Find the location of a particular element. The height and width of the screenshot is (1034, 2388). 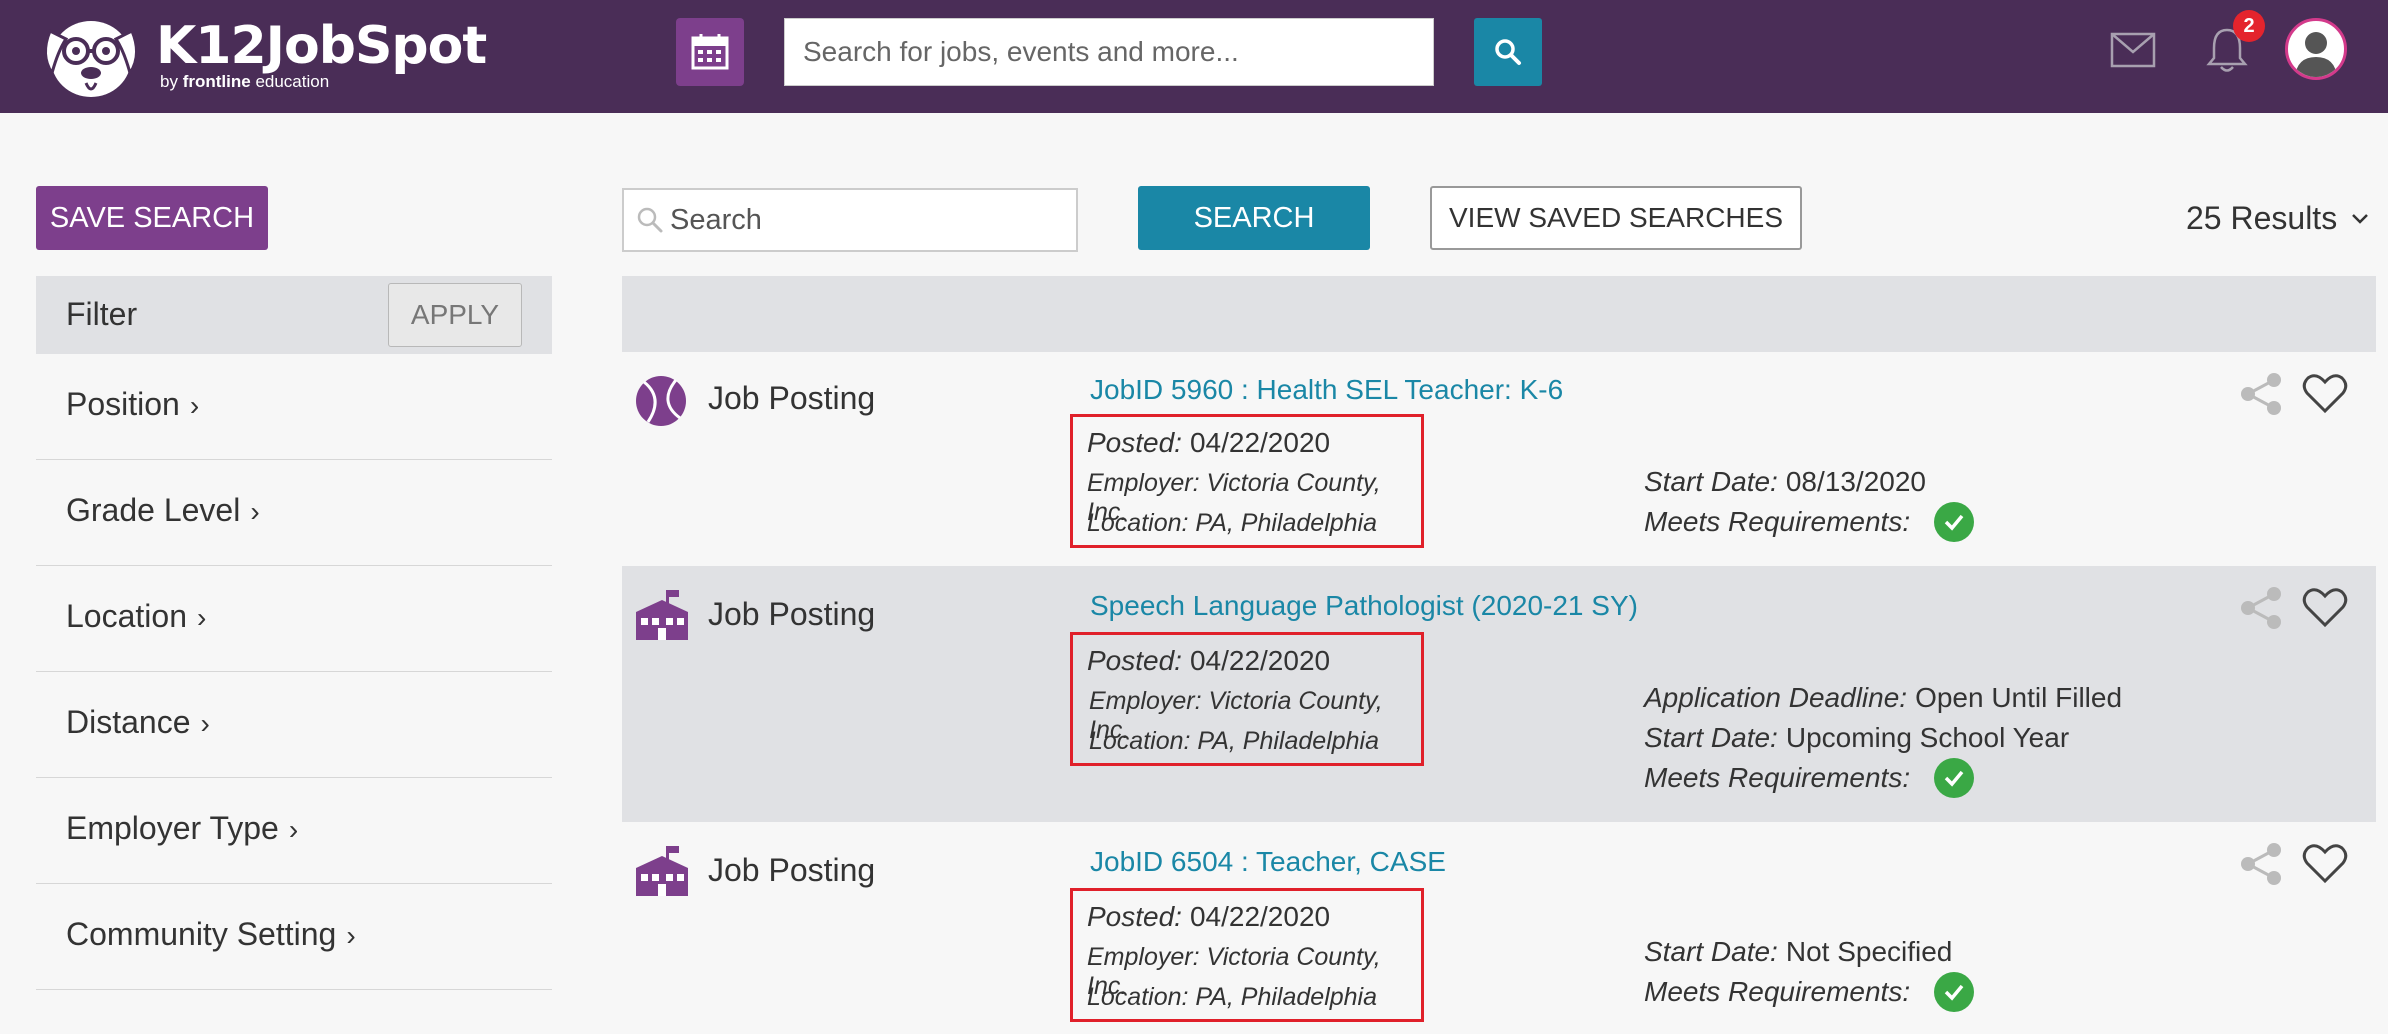

application-deadline: Application Deadline: Open Until Filled is located at coordinates (1883, 697).